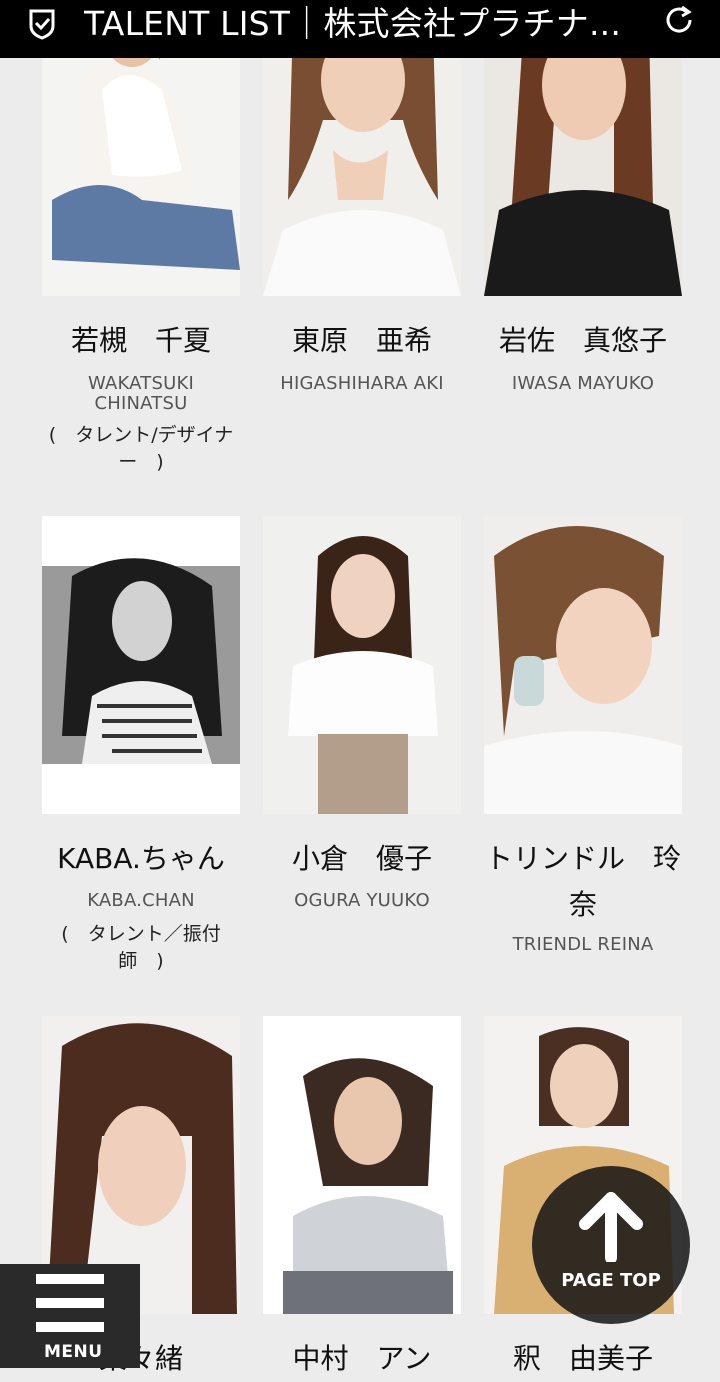 The height and width of the screenshot is (1382, 720). I want to click on hamburger-icon, so click(70, 1279).